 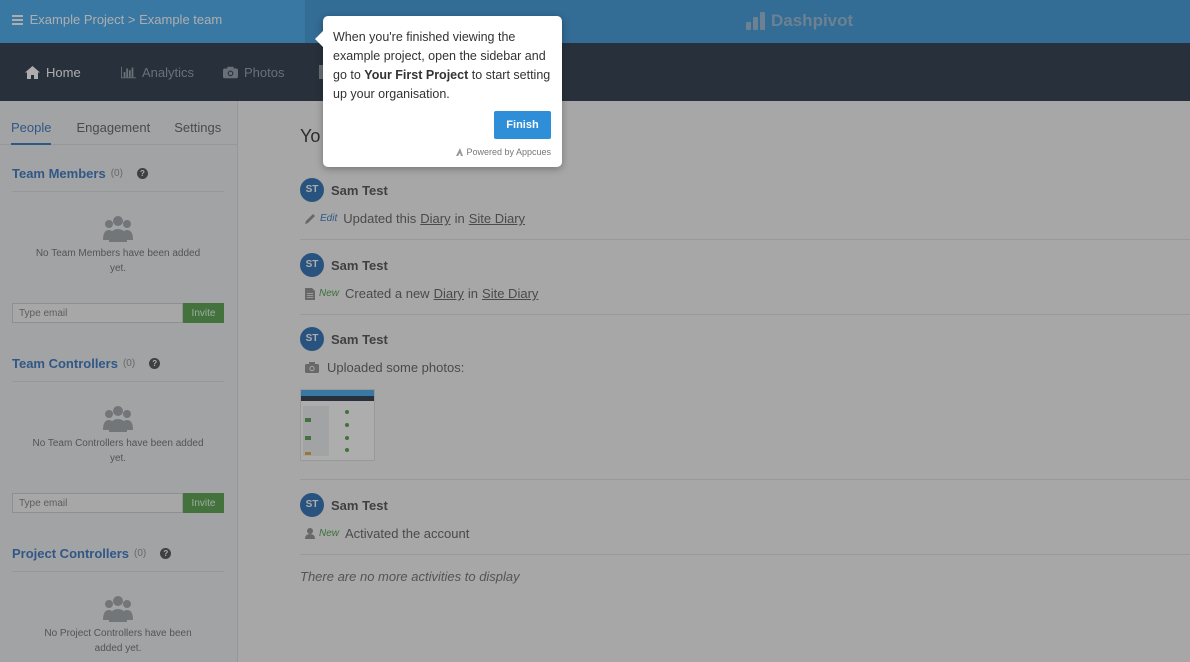 I want to click on home-icon, so click(x=32, y=72).